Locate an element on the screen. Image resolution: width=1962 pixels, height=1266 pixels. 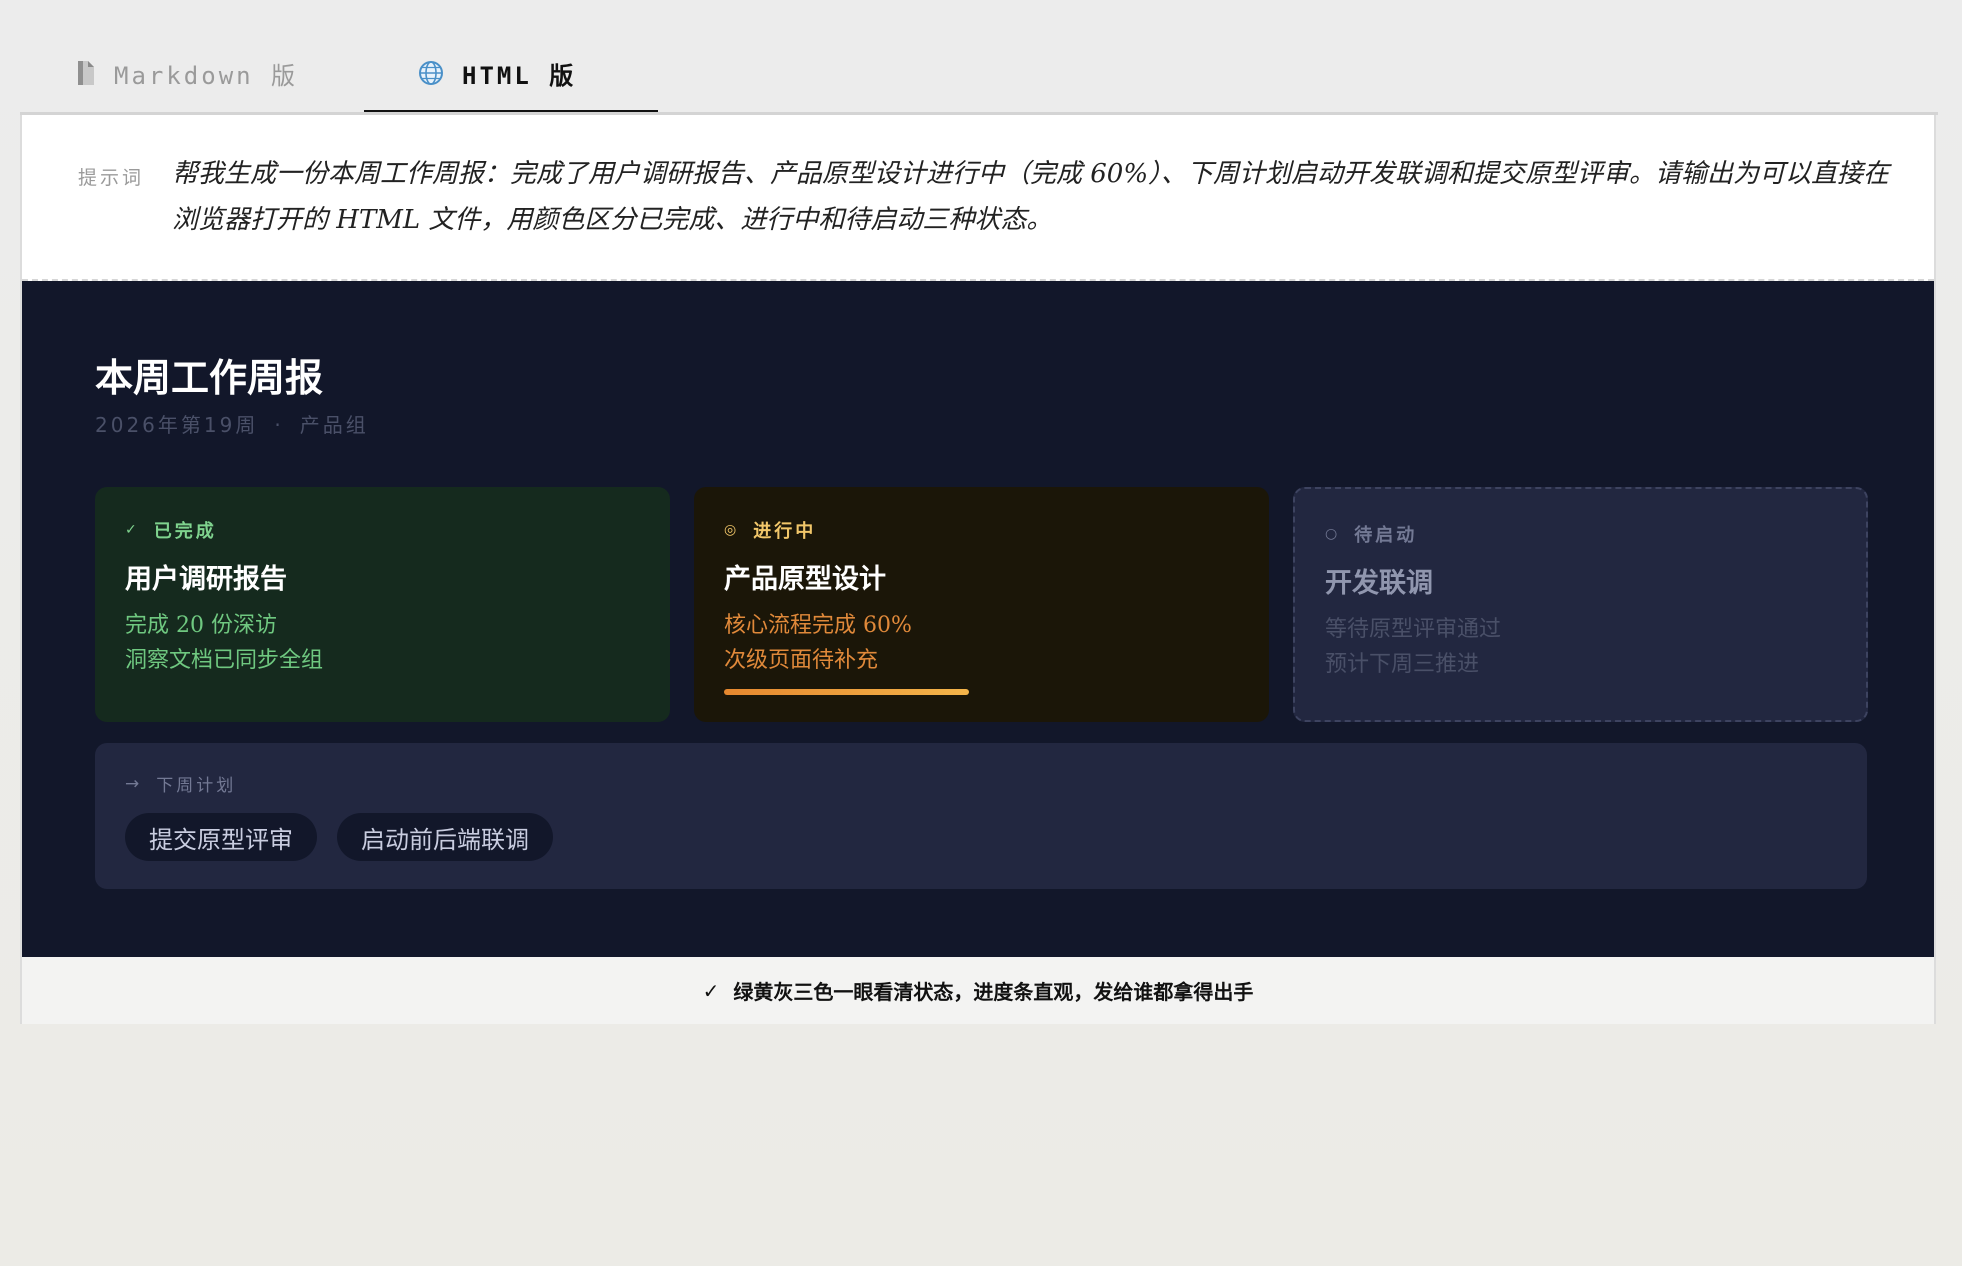
plan-chip: 启动前后端联调 is located at coordinates (445, 837).